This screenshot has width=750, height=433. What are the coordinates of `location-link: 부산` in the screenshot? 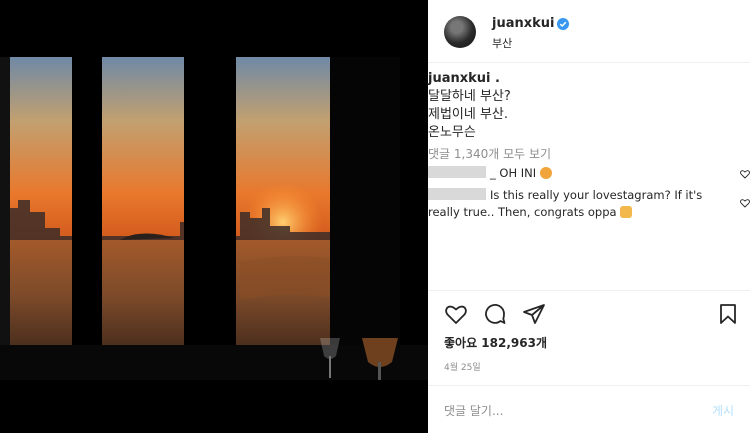 It's located at (502, 43).